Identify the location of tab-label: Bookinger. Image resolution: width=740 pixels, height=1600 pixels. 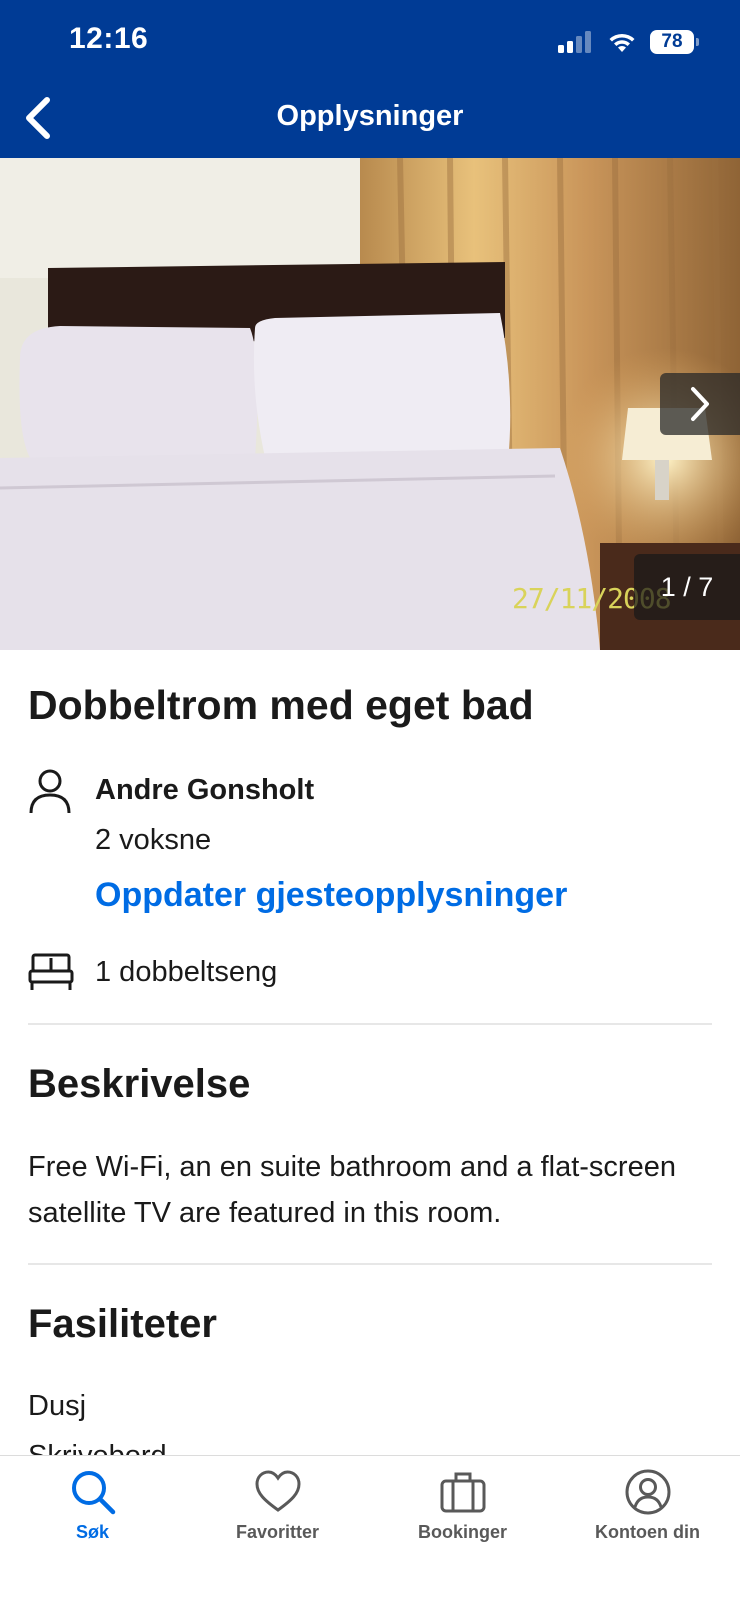
(462, 1532).